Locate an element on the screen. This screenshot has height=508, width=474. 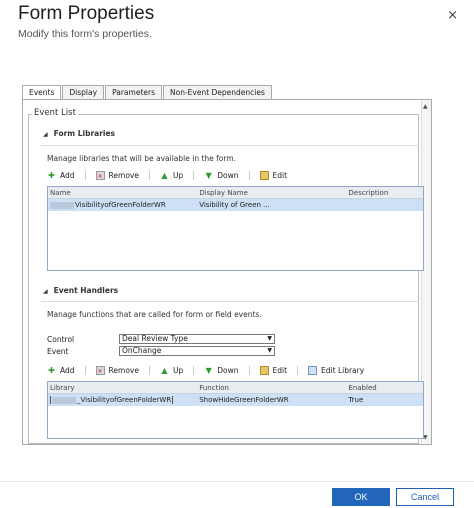
tab-events: Events is located at coordinates (42, 92).